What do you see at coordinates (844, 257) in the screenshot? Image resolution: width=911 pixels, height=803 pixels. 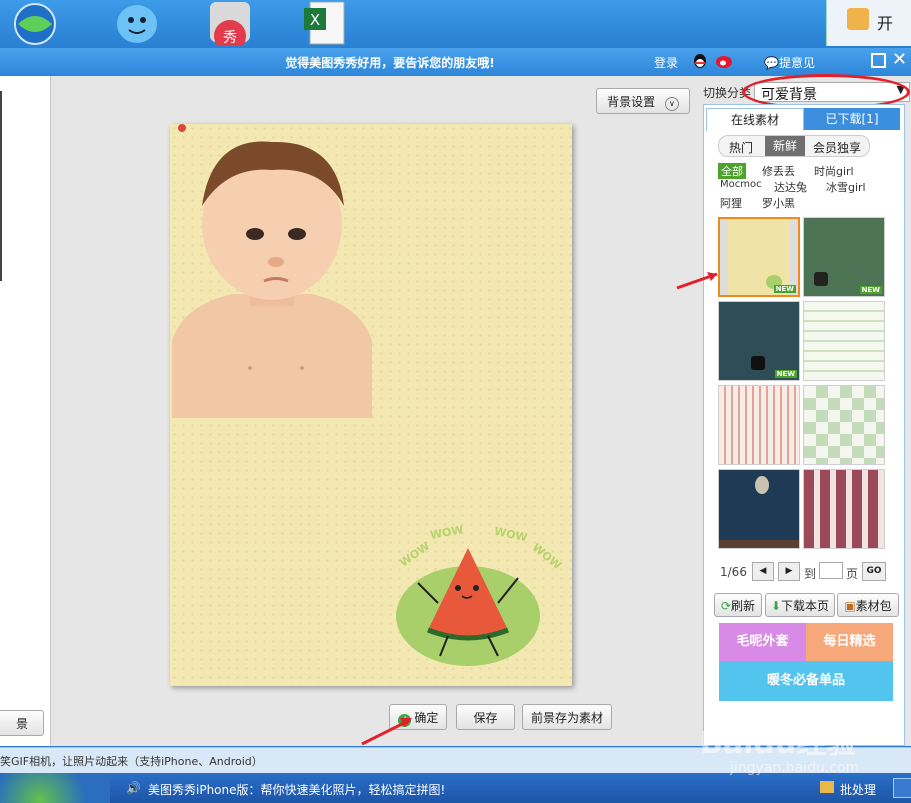 I see `thumb-2: NEW` at bounding box center [844, 257].